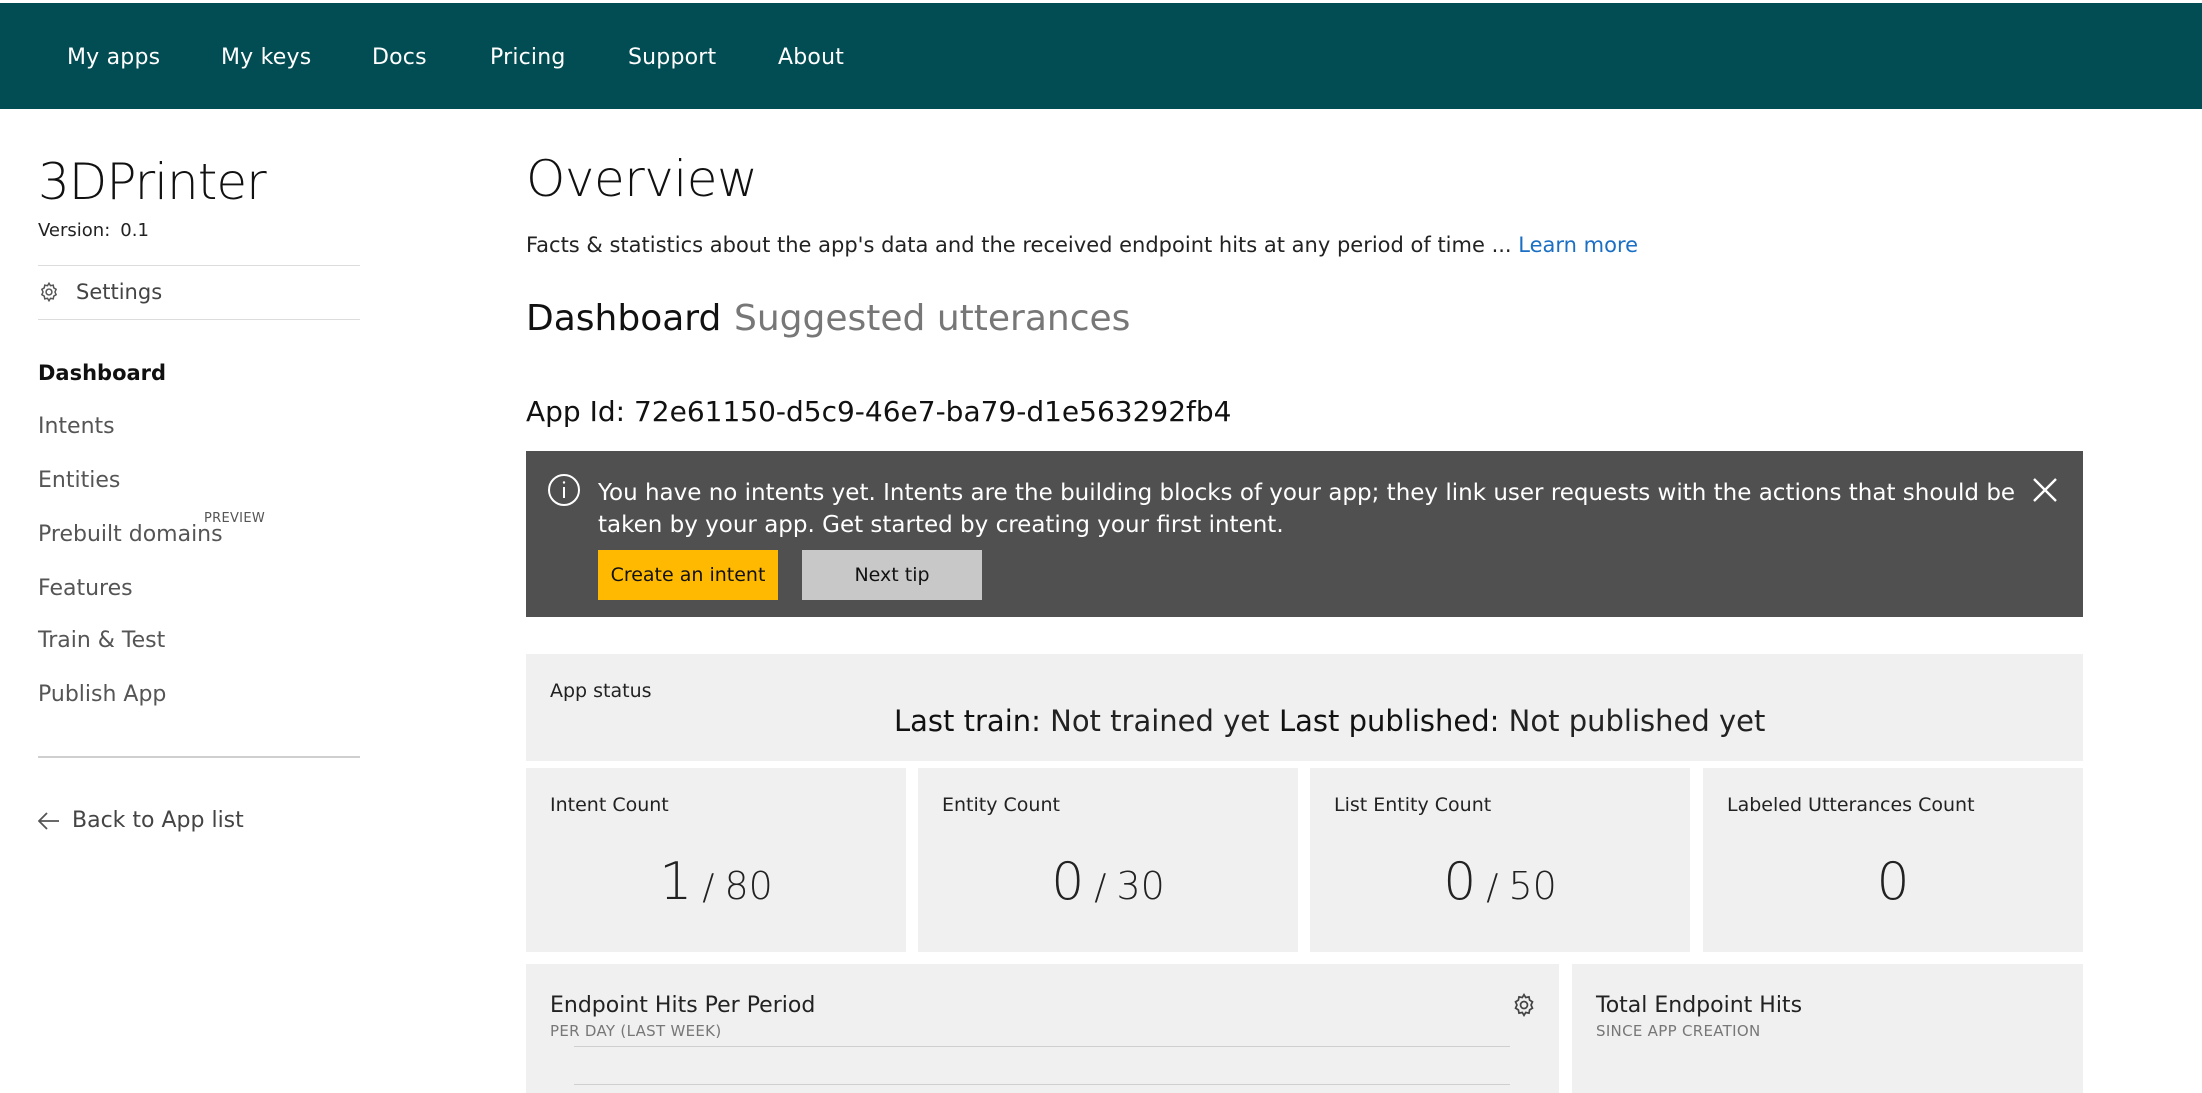 Image resolution: width=2202 pixels, height=1093 pixels. I want to click on total-hits-title: Total Endpoint Hits, so click(1699, 1005).